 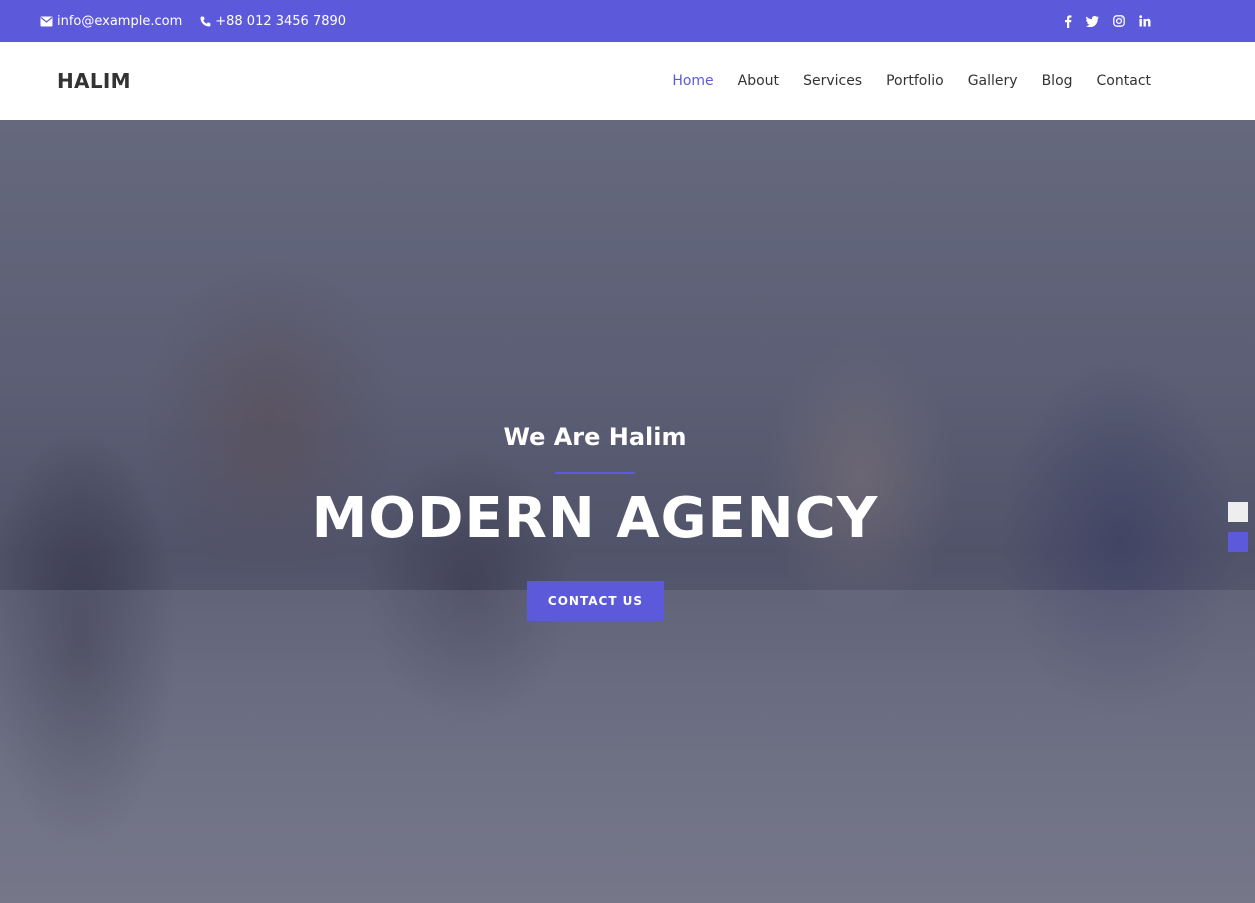 What do you see at coordinates (993, 81) in the screenshot?
I see `nav-item-gallery: Gallery` at bounding box center [993, 81].